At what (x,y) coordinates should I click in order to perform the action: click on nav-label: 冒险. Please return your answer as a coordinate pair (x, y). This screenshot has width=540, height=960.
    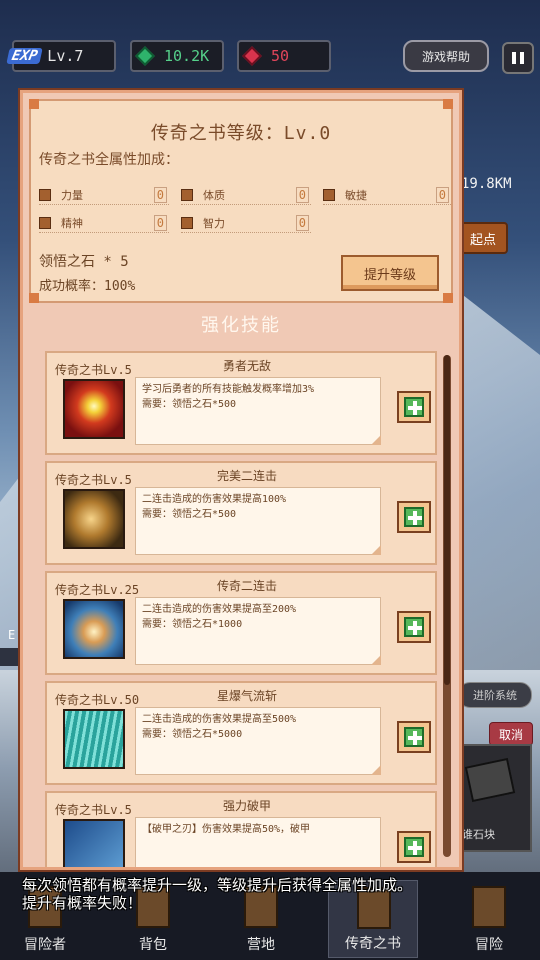
    Looking at the image, I should click on (489, 945).